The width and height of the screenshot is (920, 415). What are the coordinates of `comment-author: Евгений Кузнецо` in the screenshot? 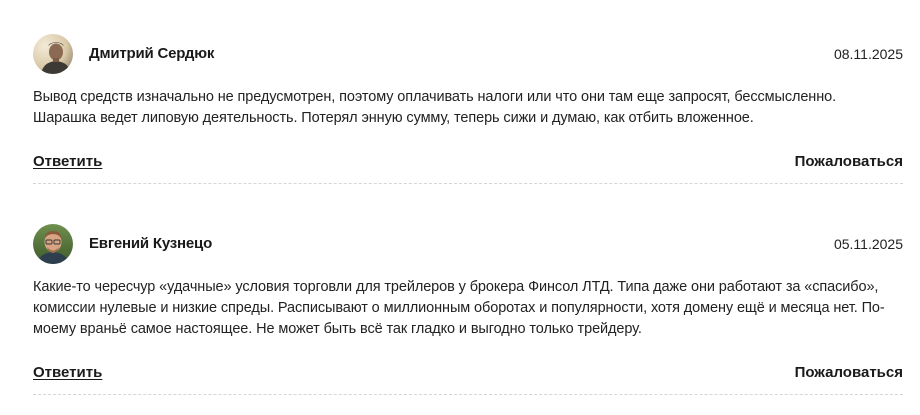 It's located at (151, 243).